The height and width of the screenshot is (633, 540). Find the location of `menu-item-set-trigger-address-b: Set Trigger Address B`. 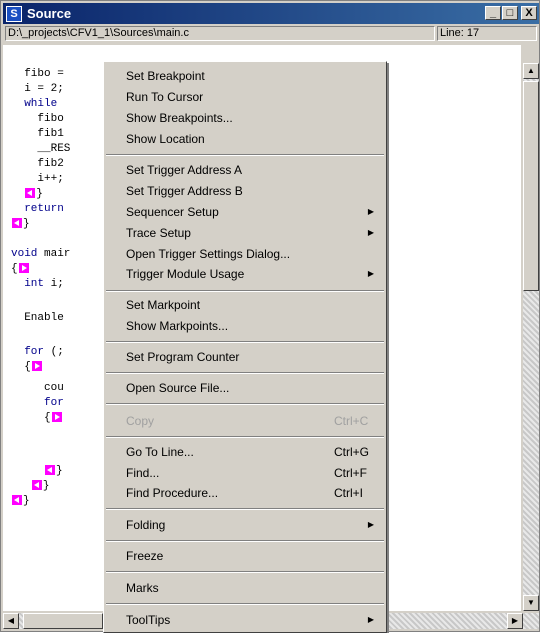

menu-item-set-trigger-address-b: Set Trigger Address B is located at coordinates (245, 191).